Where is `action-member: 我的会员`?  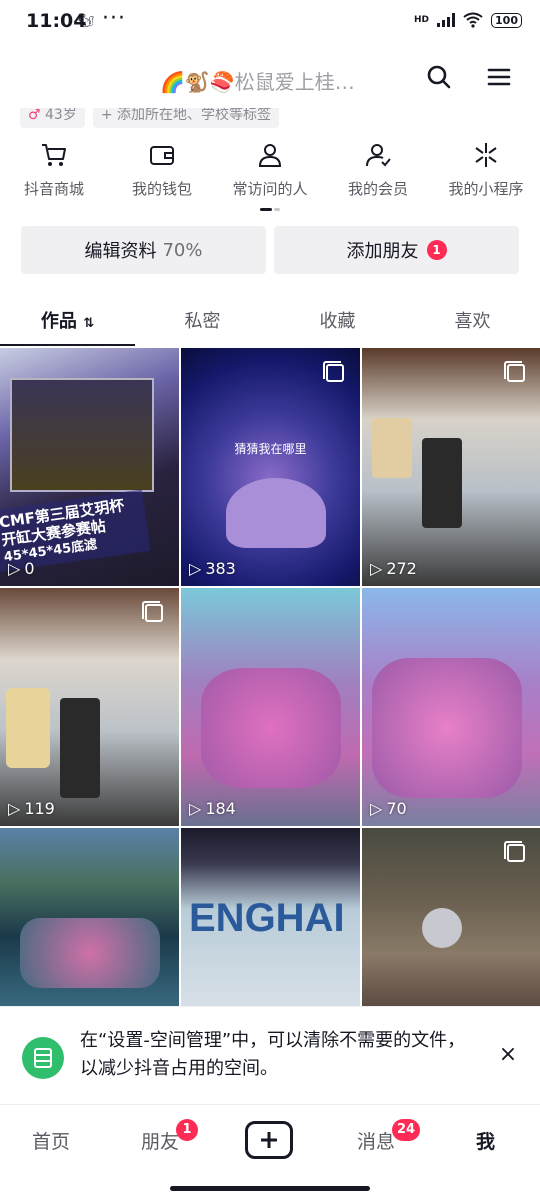
action-member: 我的会员 is located at coordinates (378, 175).